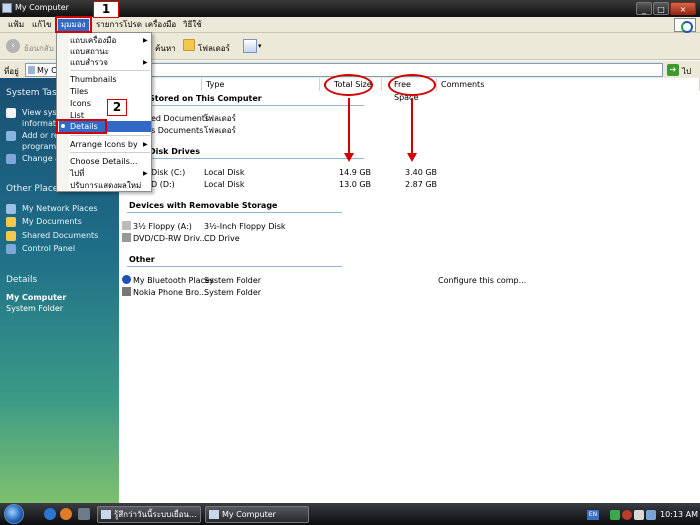 The width and height of the screenshot is (700, 525). What do you see at coordinates (13, 46) in the screenshot?
I see `back-arrow-icon: ‹` at bounding box center [13, 46].